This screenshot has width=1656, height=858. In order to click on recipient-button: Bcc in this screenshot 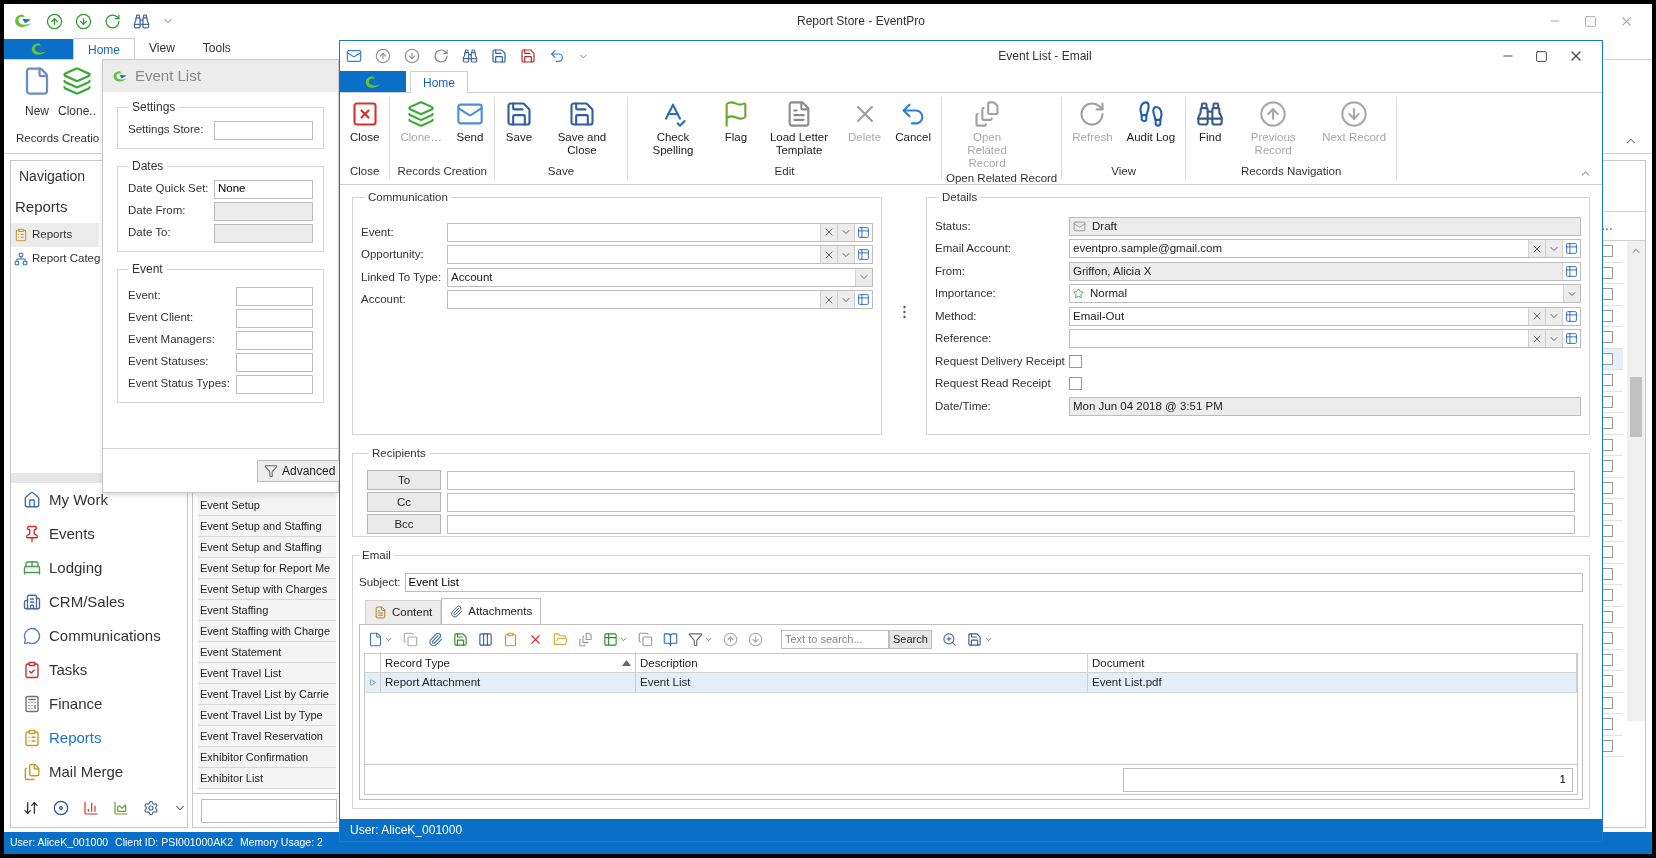, I will do `click(404, 524)`.